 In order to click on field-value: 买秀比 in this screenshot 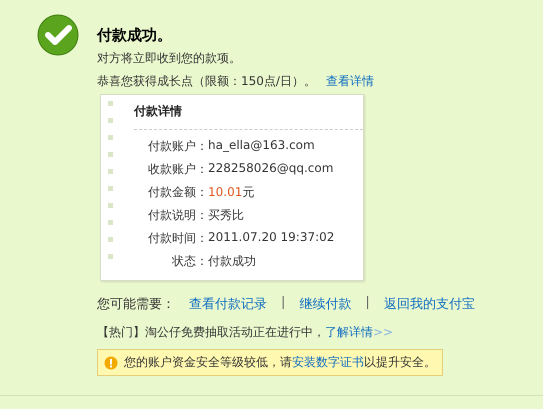, I will do `click(226, 215)`.